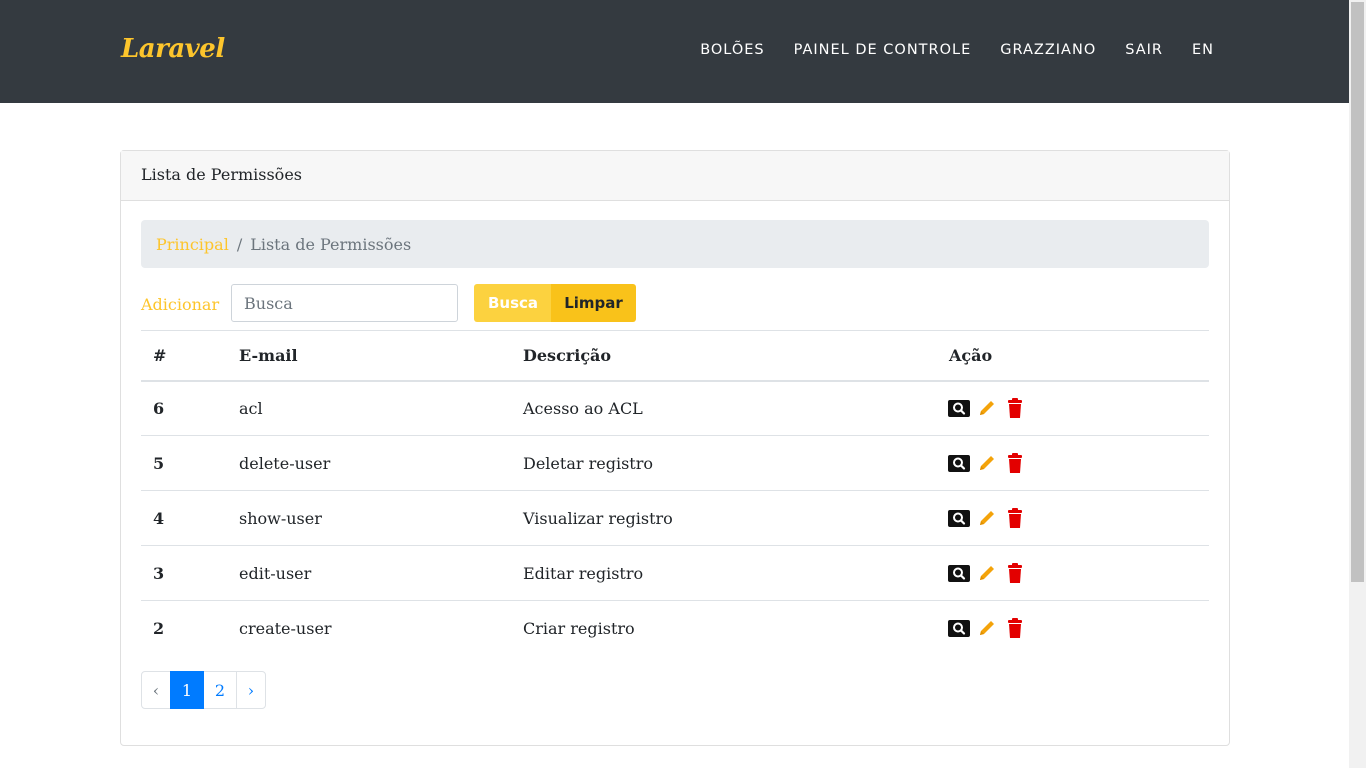 This screenshot has height=768, width=1366. What do you see at coordinates (724, 408) in the screenshot?
I see `cell-description: Acesso ao ACL` at bounding box center [724, 408].